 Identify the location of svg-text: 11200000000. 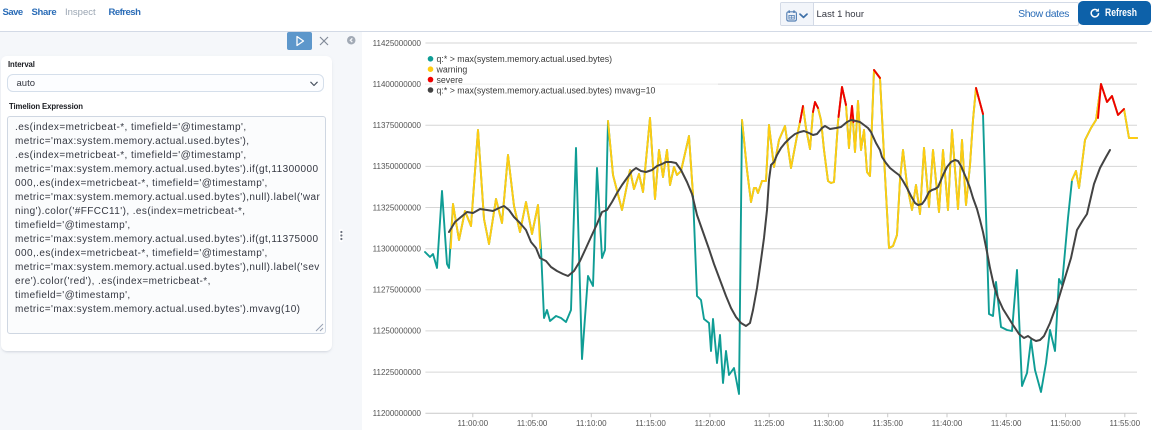
(397, 413).